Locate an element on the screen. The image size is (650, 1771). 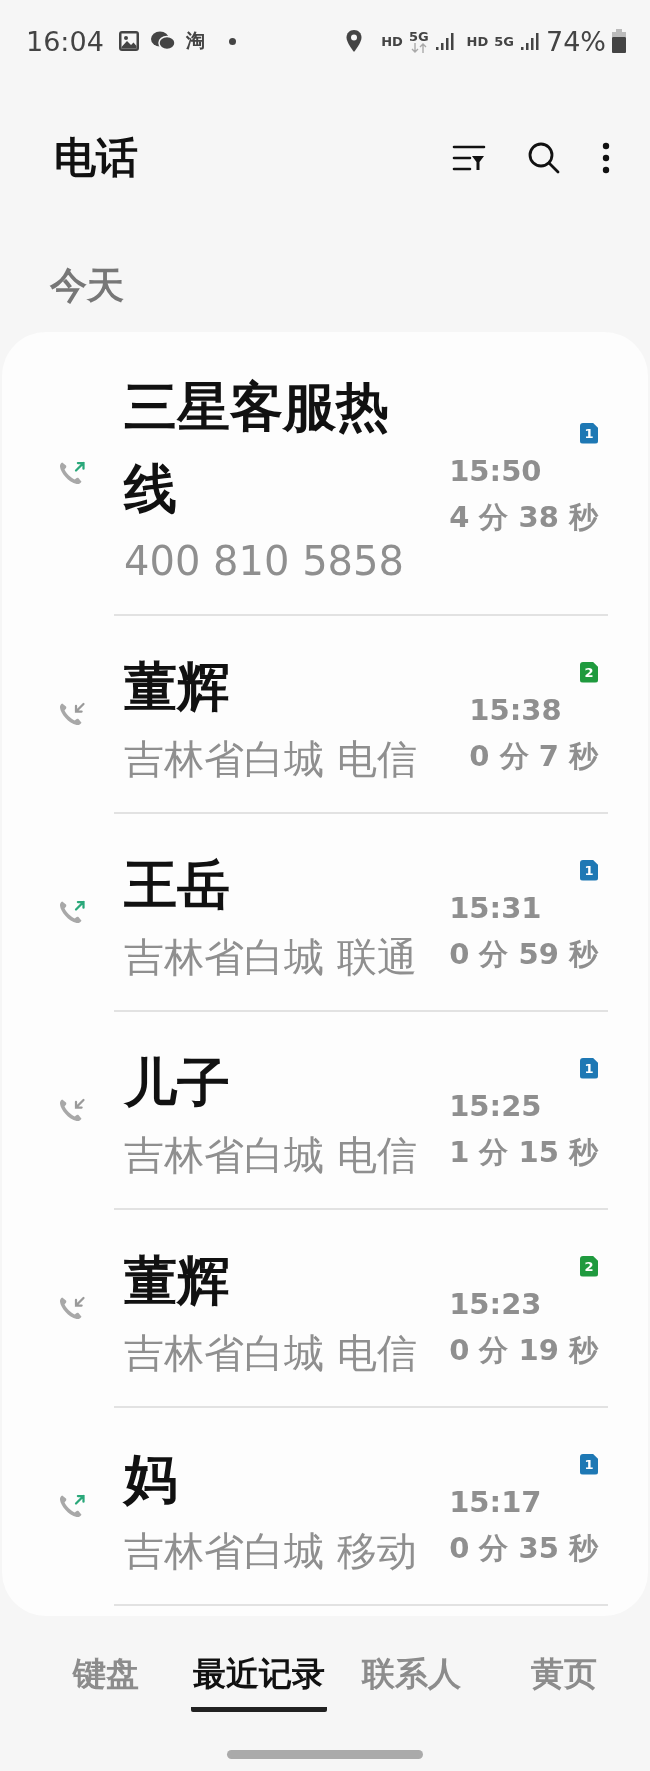
section-heading: 今天 is located at coordinates (87, 286).